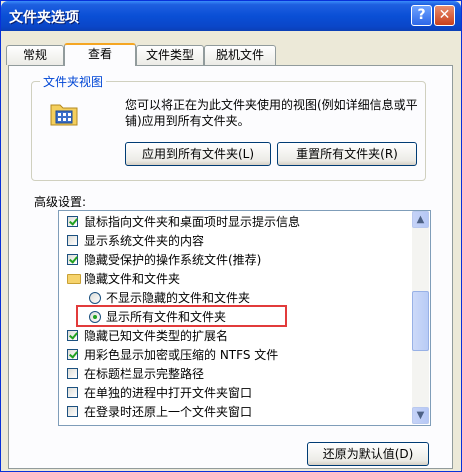  What do you see at coordinates (444, 15) in the screenshot?
I see `close-button: ✕` at bounding box center [444, 15].